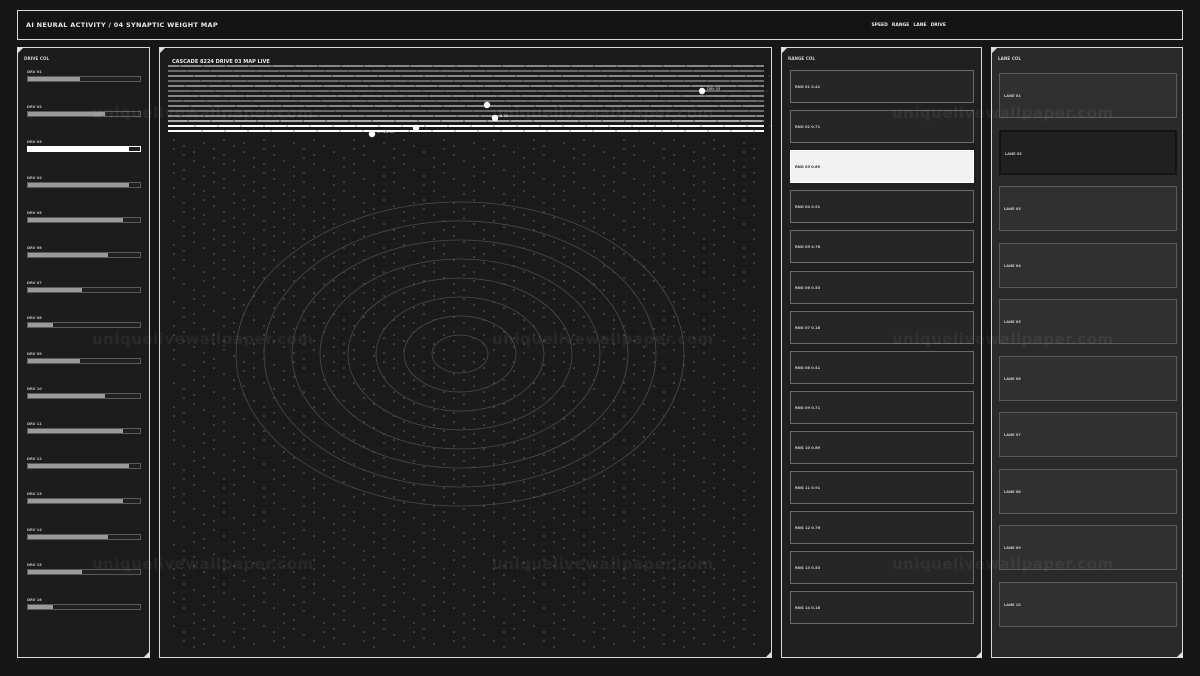 The image size is (1200, 676). What do you see at coordinates (882, 86) in the screenshot?
I see `range-item: RNG 01 0.41` at bounding box center [882, 86].